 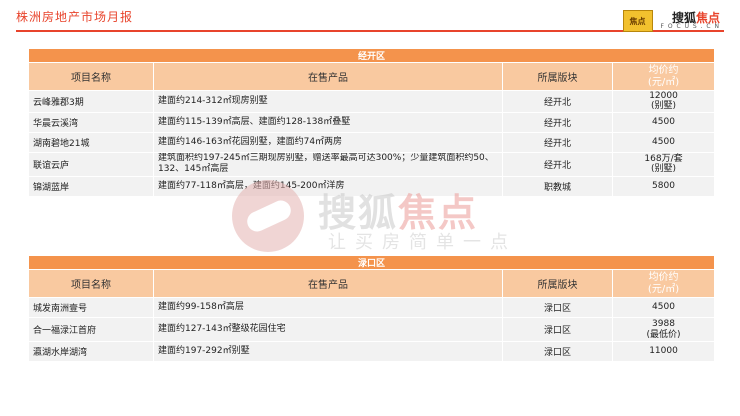 What do you see at coordinates (91, 307) in the screenshot?
I see `project-name: 城发南洲壹号` at bounding box center [91, 307].